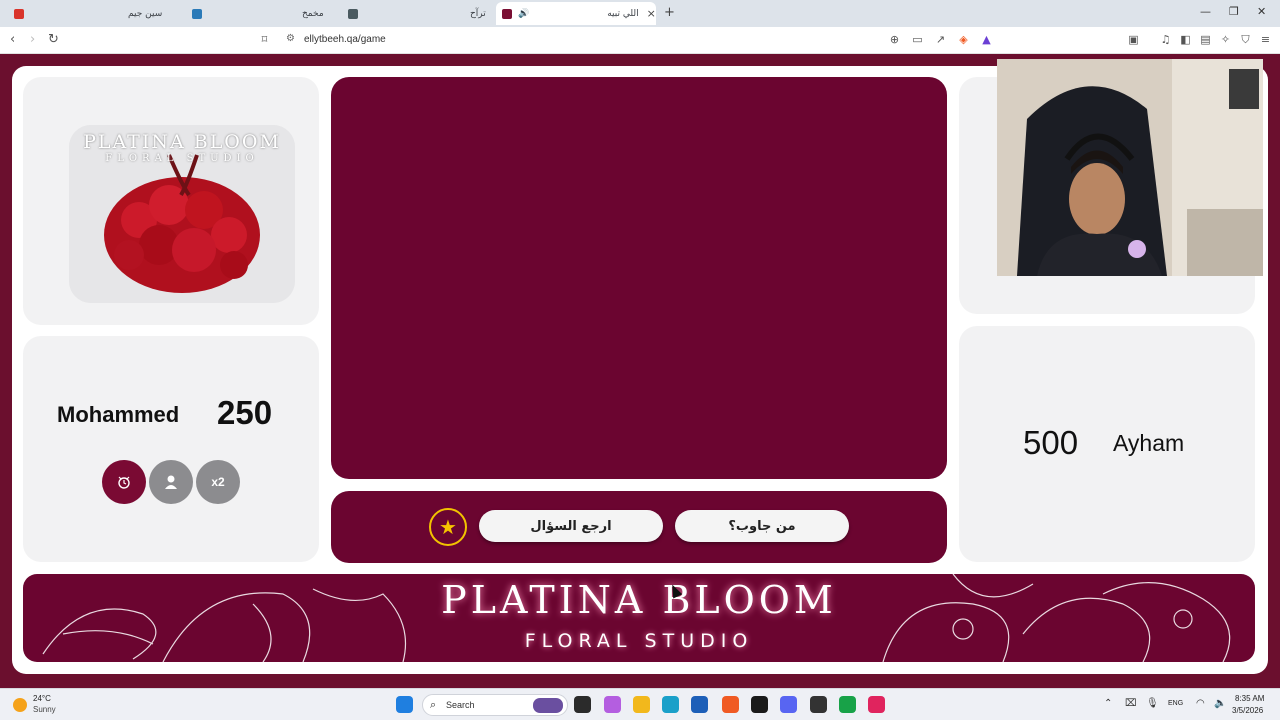  What do you see at coordinates (1133, 39) in the screenshot?
I see `reader-icon: ▣` at bounding box center [1133, 39].